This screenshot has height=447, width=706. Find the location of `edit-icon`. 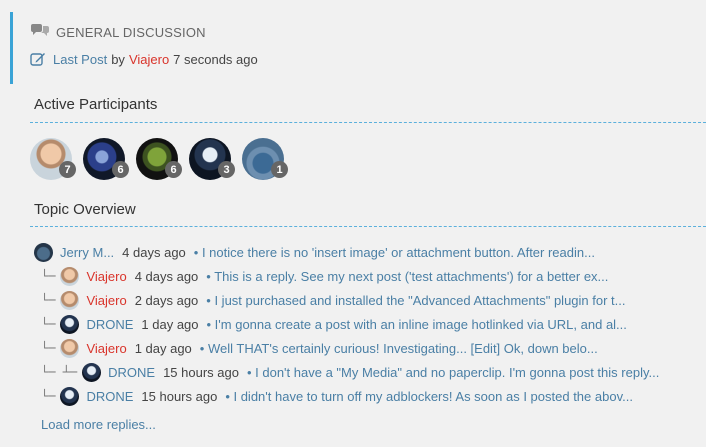

edit-icon is located at coordinates (37, 59).